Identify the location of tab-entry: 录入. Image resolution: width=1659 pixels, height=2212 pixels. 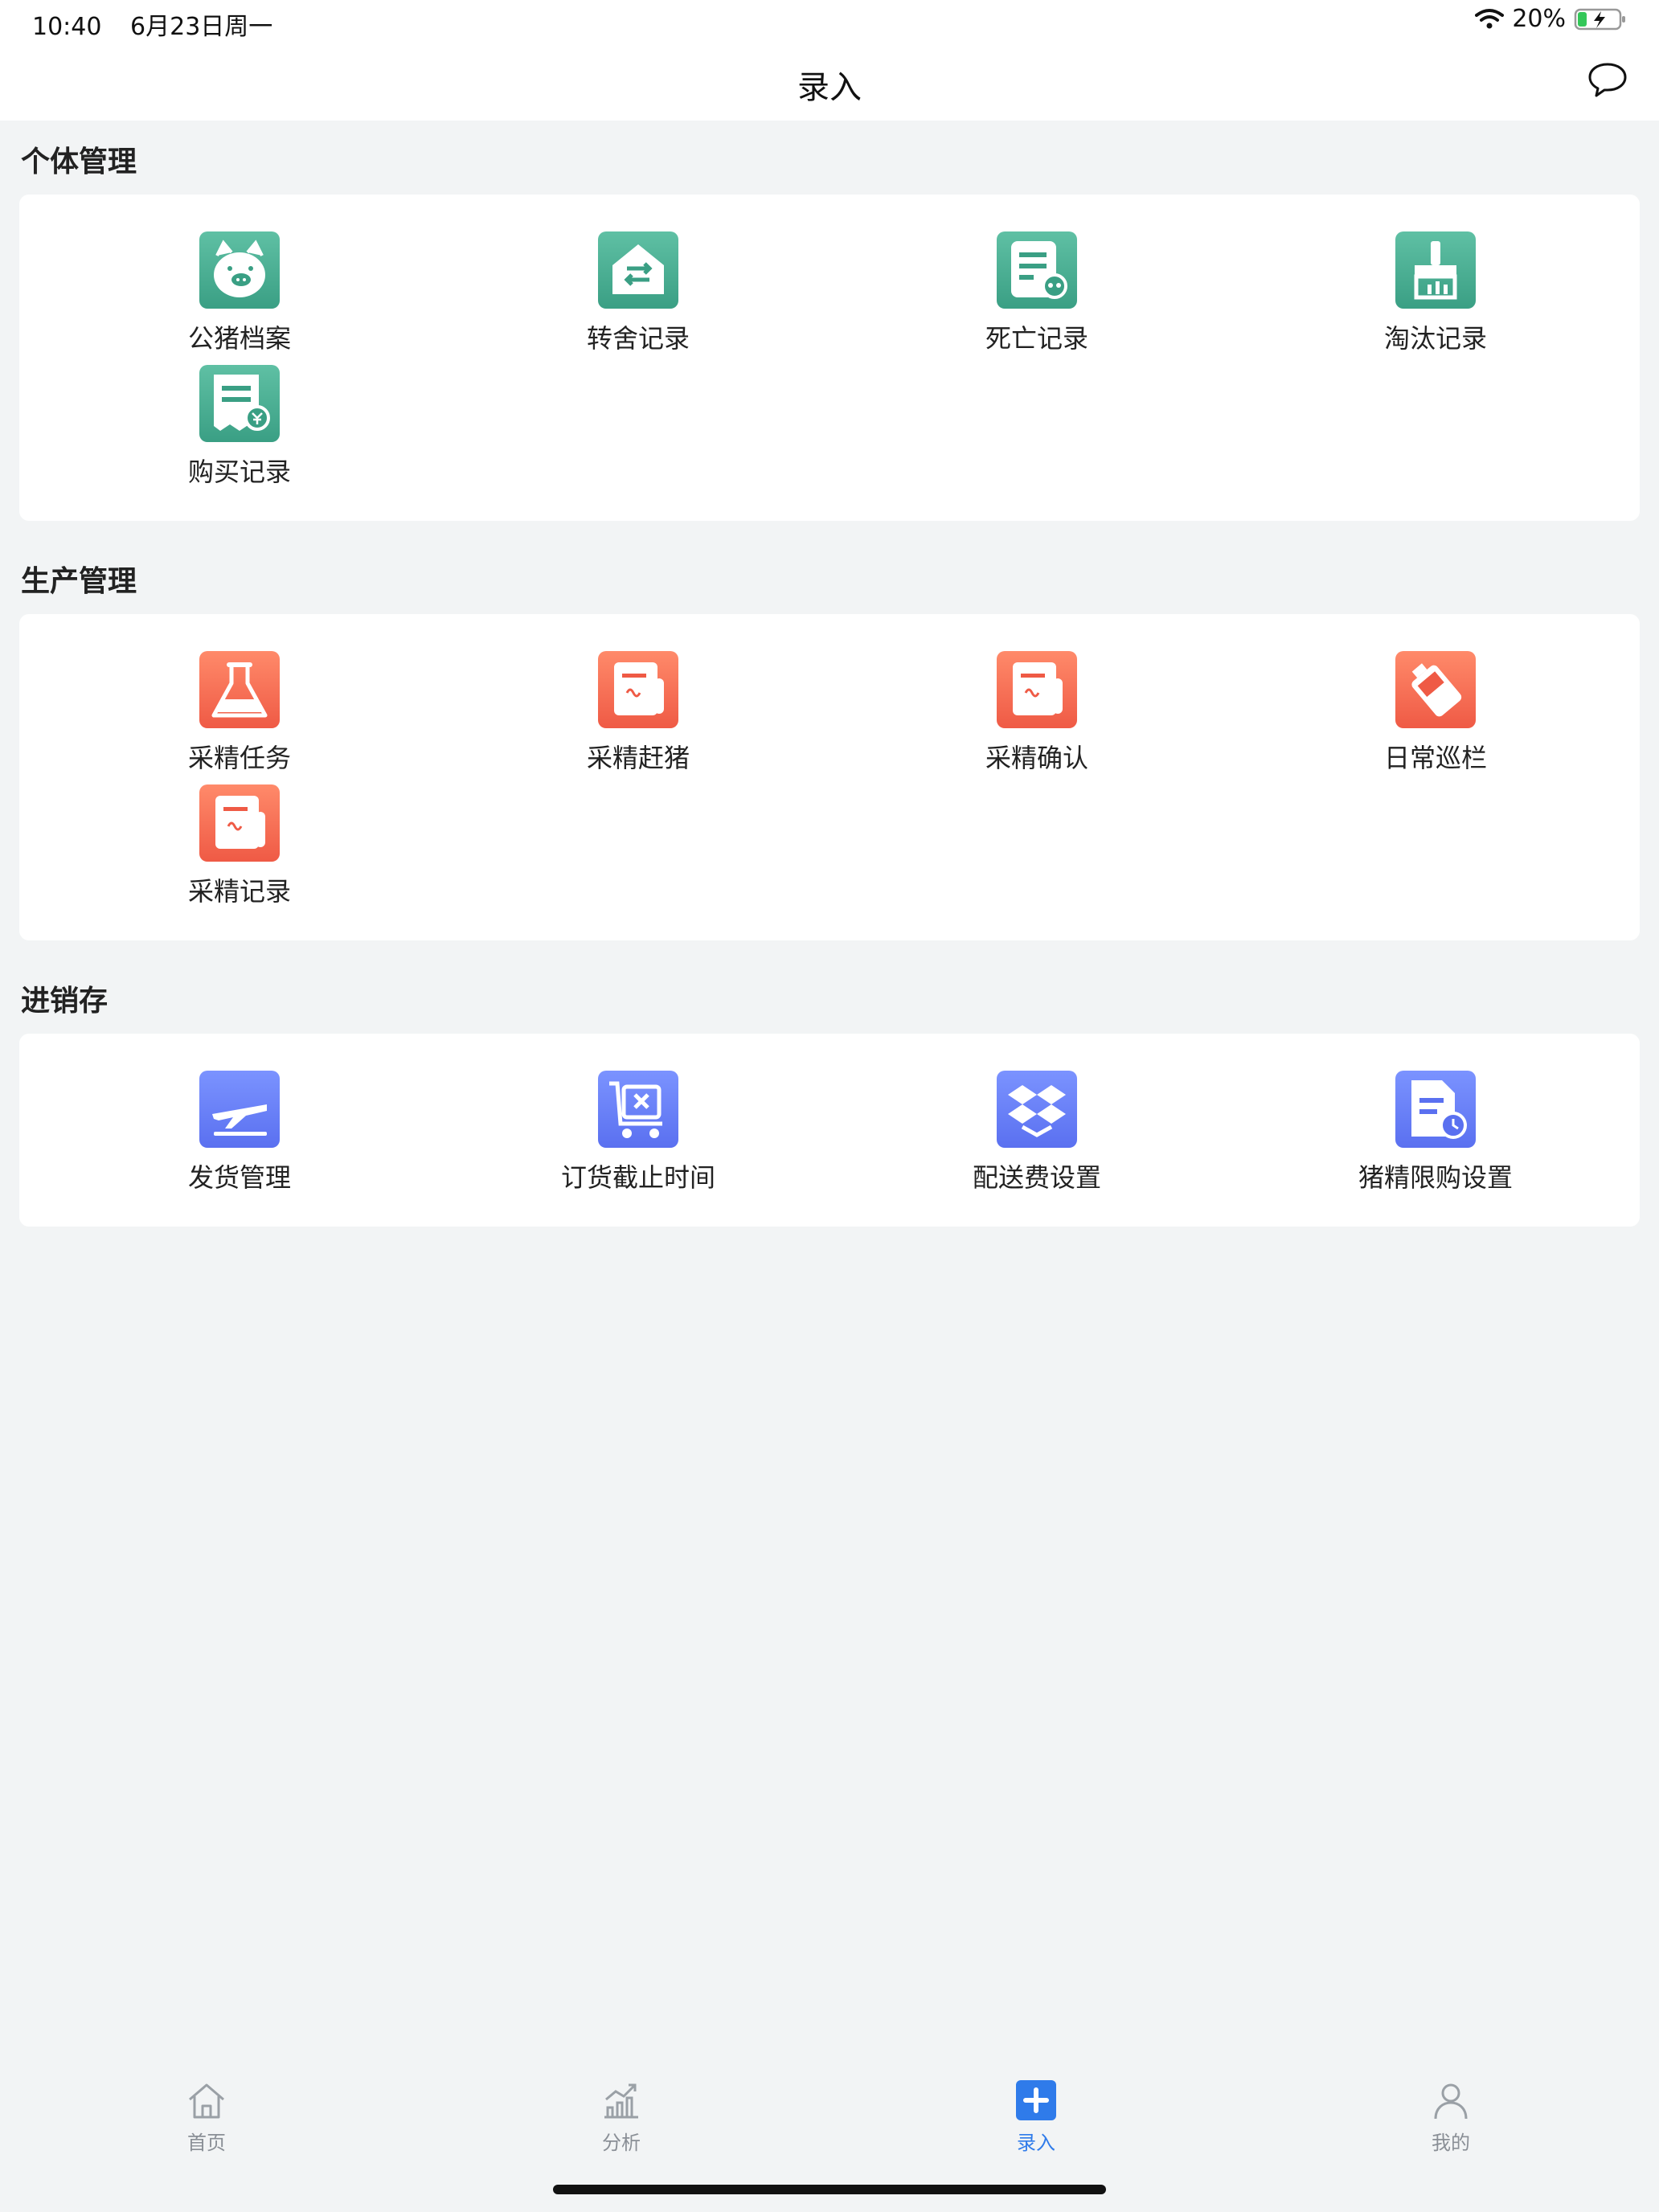
(1036, 2127).